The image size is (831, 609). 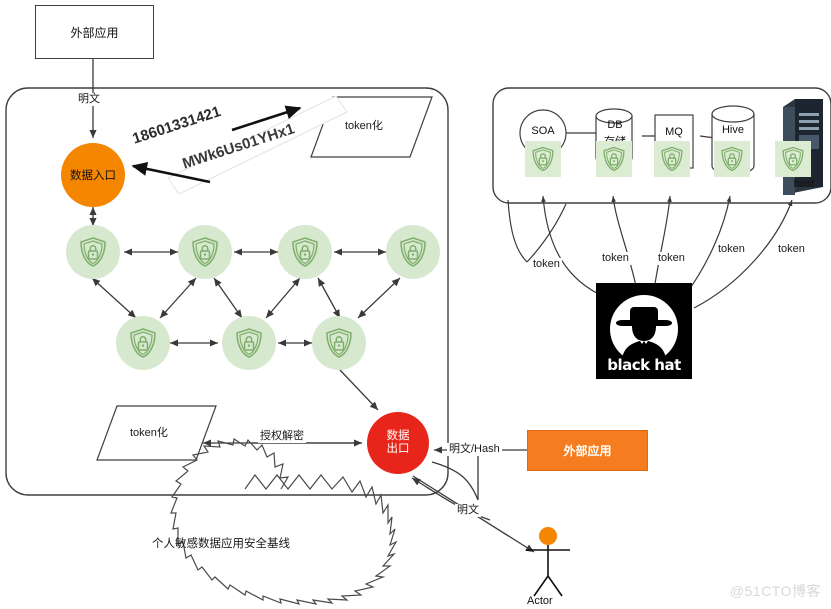 I want to click on black-hat-attacker-logo: black hat, so click(x=644, y=331).